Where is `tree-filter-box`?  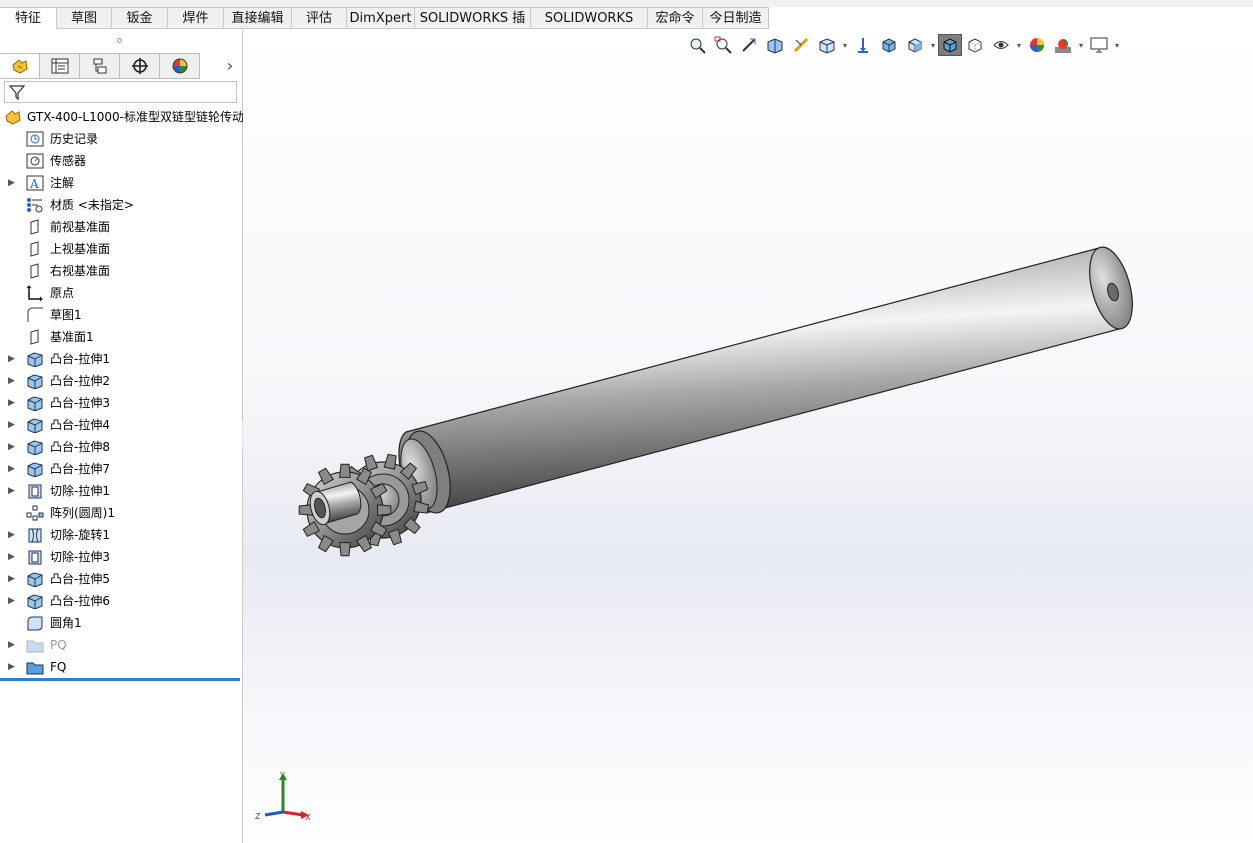
tree-filter-box is located at coordinates (120, 92).